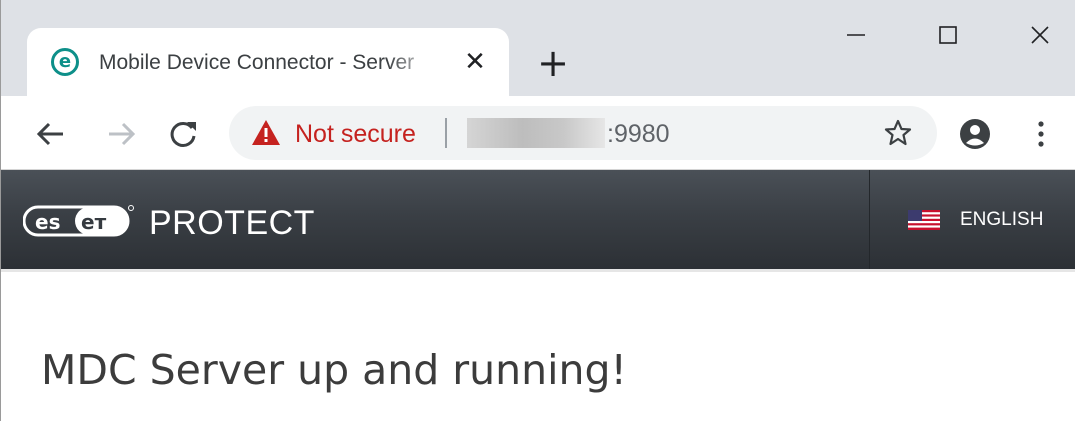 This screenshot has width=1075, height=421. I want to click on vertical-dots-menu-icon, so click(1041, 134).